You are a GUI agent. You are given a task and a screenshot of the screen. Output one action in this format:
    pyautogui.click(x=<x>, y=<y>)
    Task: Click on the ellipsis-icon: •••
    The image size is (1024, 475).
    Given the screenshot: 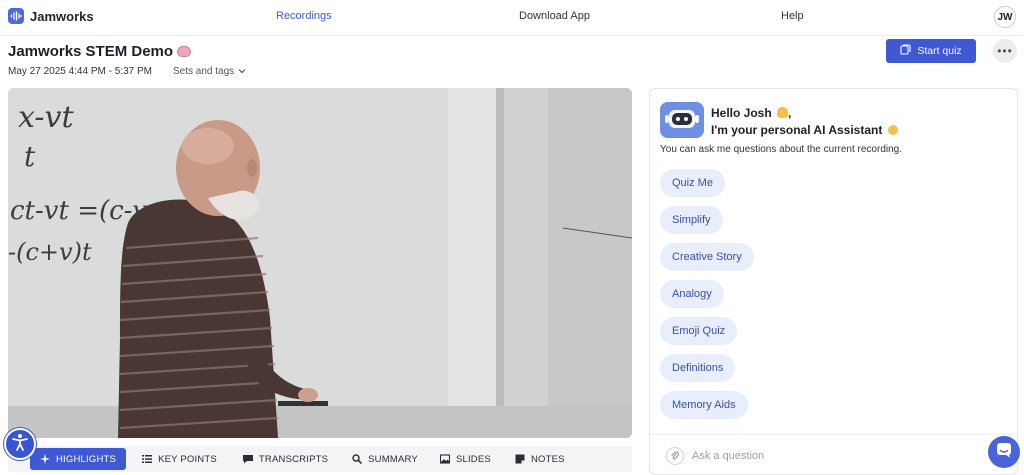 What is the action you would take?
    pyautogui.click(x=1005, y=51)
    